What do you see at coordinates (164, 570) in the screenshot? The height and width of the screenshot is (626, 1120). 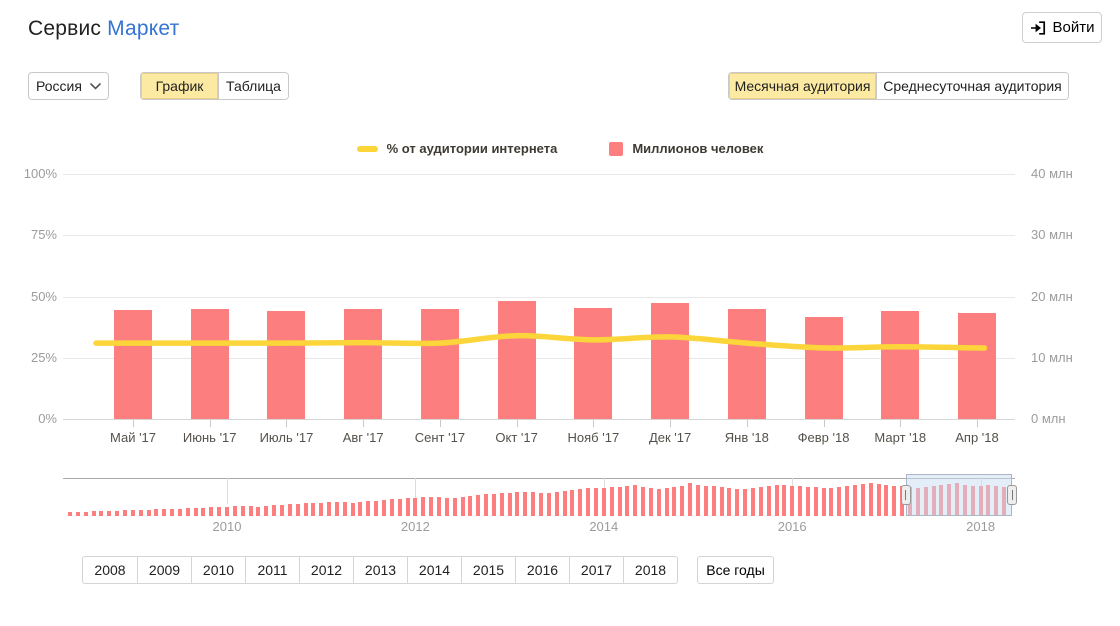 I see `year-button: 2009` at bounding box center [164, 570].